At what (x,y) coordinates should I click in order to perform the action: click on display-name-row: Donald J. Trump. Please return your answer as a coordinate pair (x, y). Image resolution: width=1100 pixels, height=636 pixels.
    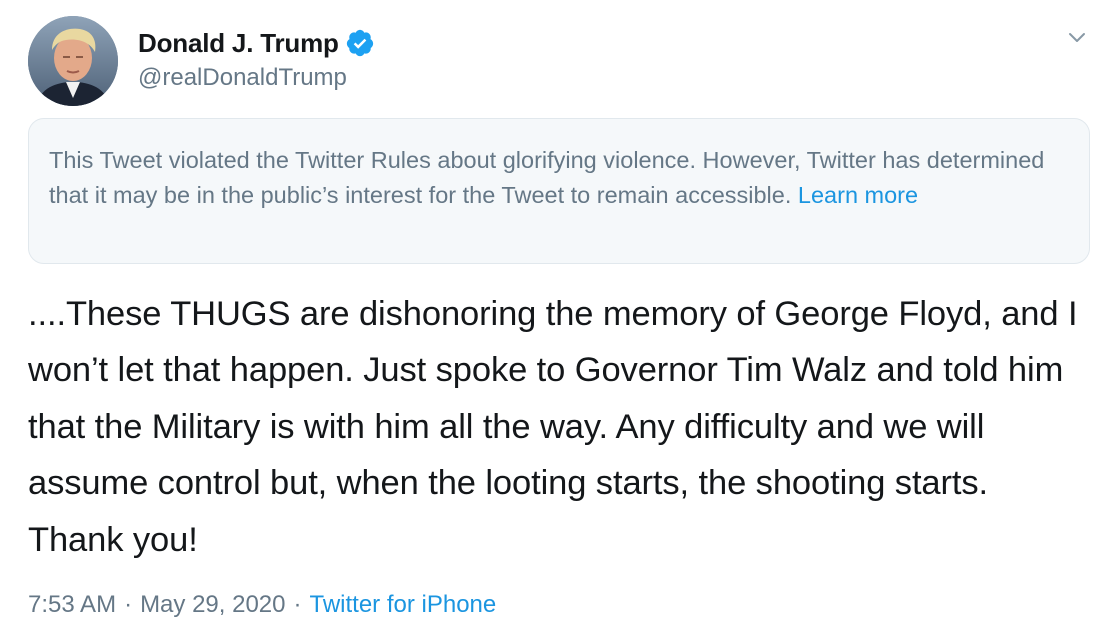
    Looking at the image, I should click on (256, 43).